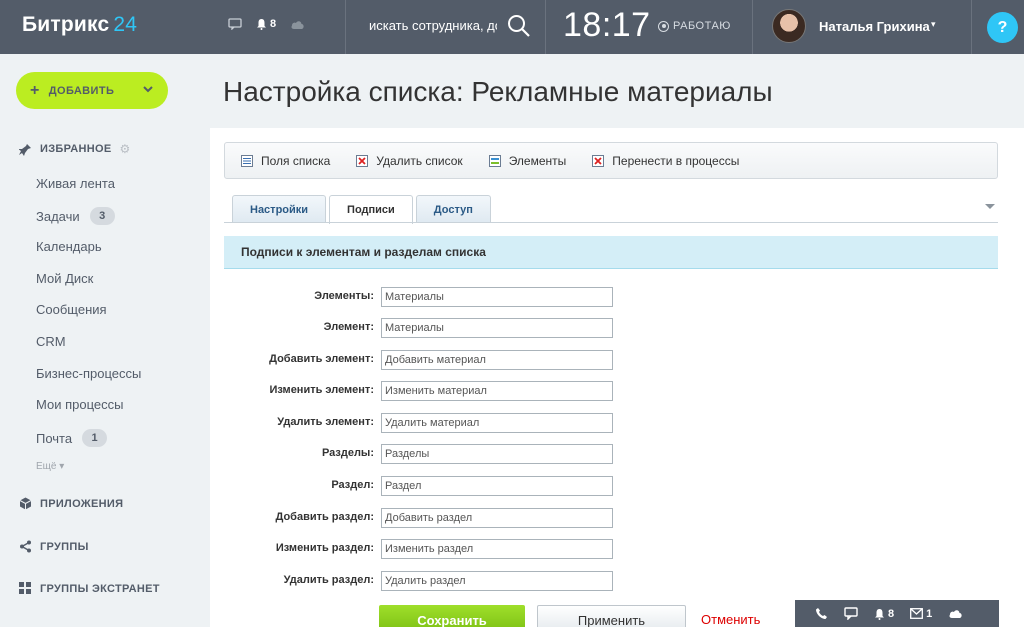 The image size is (1024, 627). I want to click on sidebar-item-business-processes: Бизнес-процессы, so click(88, 373).